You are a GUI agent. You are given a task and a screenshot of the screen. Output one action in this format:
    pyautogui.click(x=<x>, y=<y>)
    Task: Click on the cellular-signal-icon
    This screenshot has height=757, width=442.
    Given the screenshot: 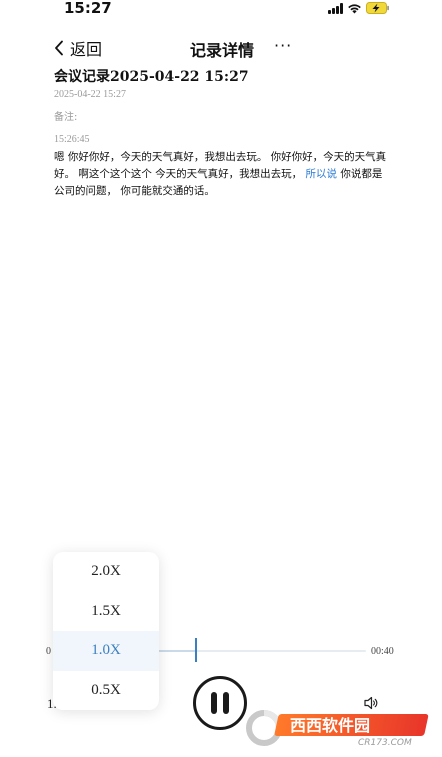 What is the action you would take?
    pyautogui.click(x=335, y=8)
    